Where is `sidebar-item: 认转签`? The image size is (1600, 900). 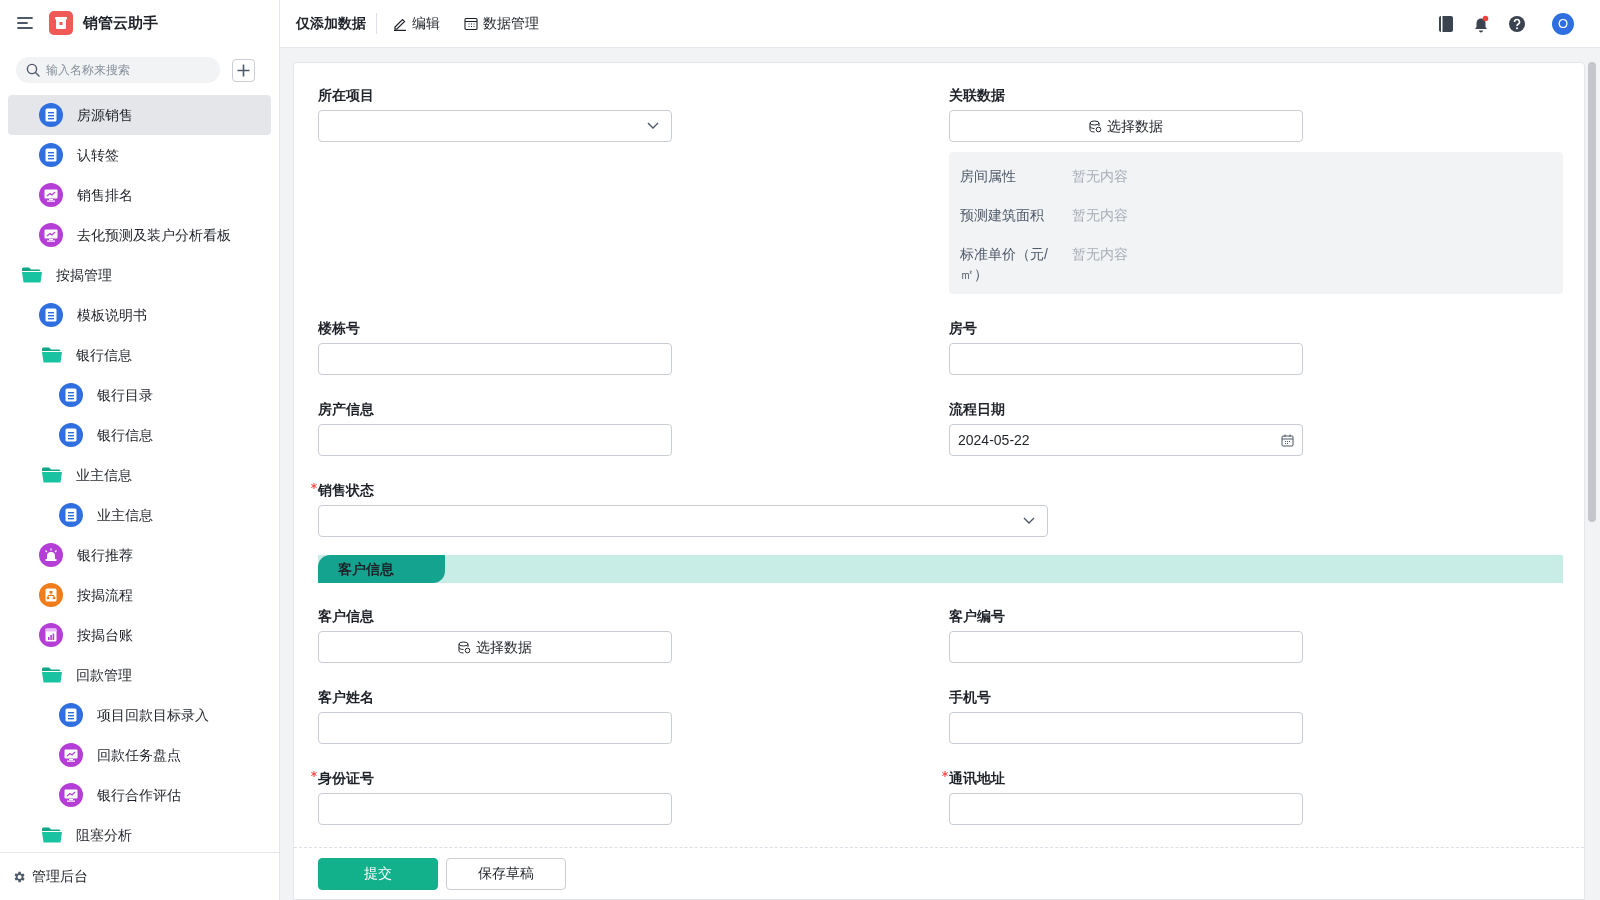
sidebar-item: 认转签 is located at coordinates (139, 155).